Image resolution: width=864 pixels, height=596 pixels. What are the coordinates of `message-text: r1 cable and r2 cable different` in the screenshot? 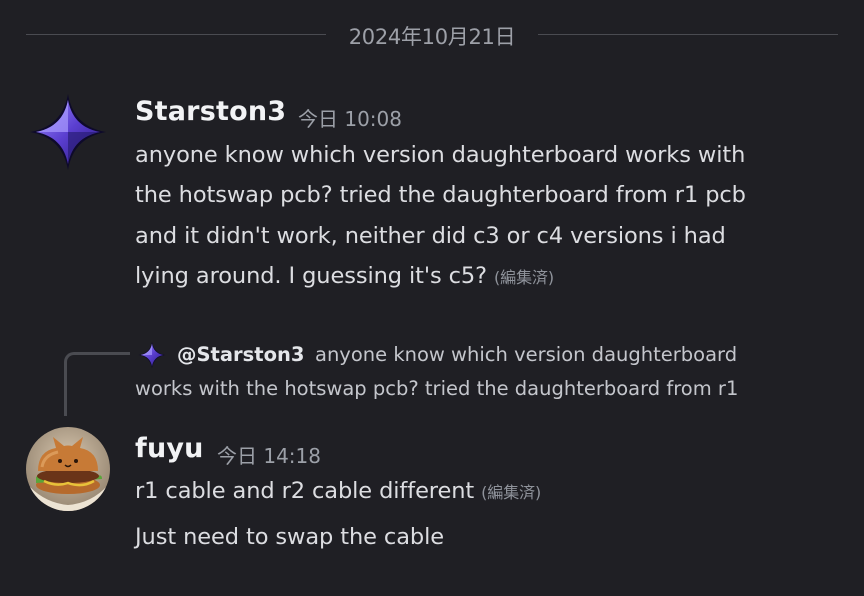 It's located at (305, 491).